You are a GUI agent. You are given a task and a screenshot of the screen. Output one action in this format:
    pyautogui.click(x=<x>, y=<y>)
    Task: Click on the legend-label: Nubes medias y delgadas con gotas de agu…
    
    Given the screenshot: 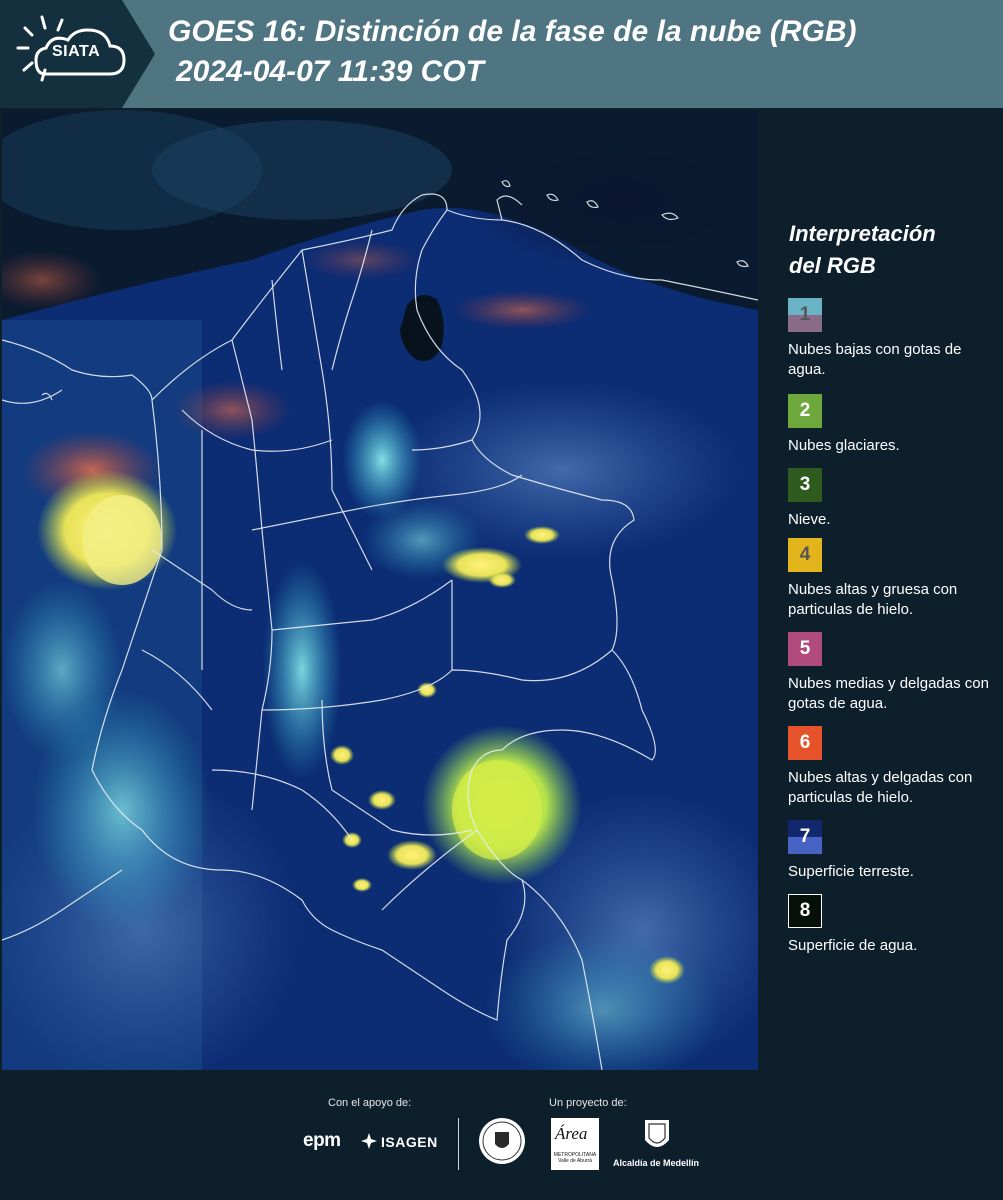 What is the action you would take?
    pyautogui.click(x=888, y=693)
    